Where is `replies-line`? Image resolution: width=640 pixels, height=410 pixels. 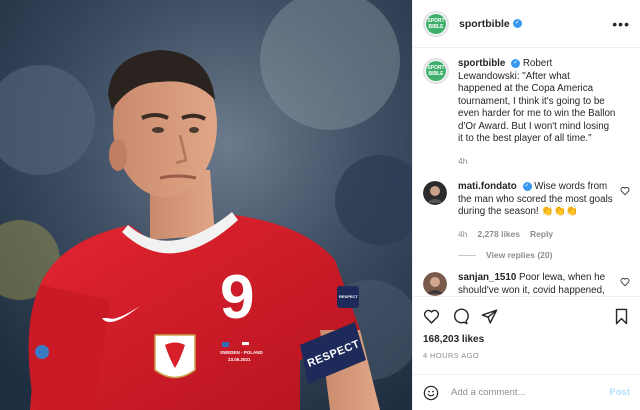 replies-line is located at coordinates (467, 255).